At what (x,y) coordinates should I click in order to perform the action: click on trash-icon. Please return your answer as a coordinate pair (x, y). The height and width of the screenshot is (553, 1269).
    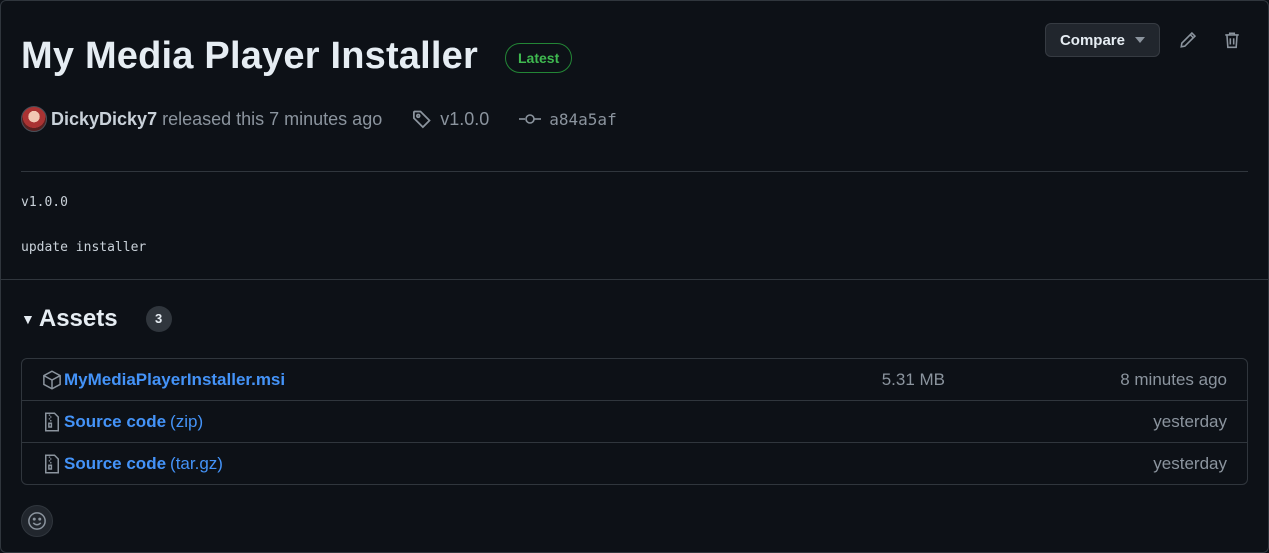
    Looking at the image, I should click on (1232, 40).